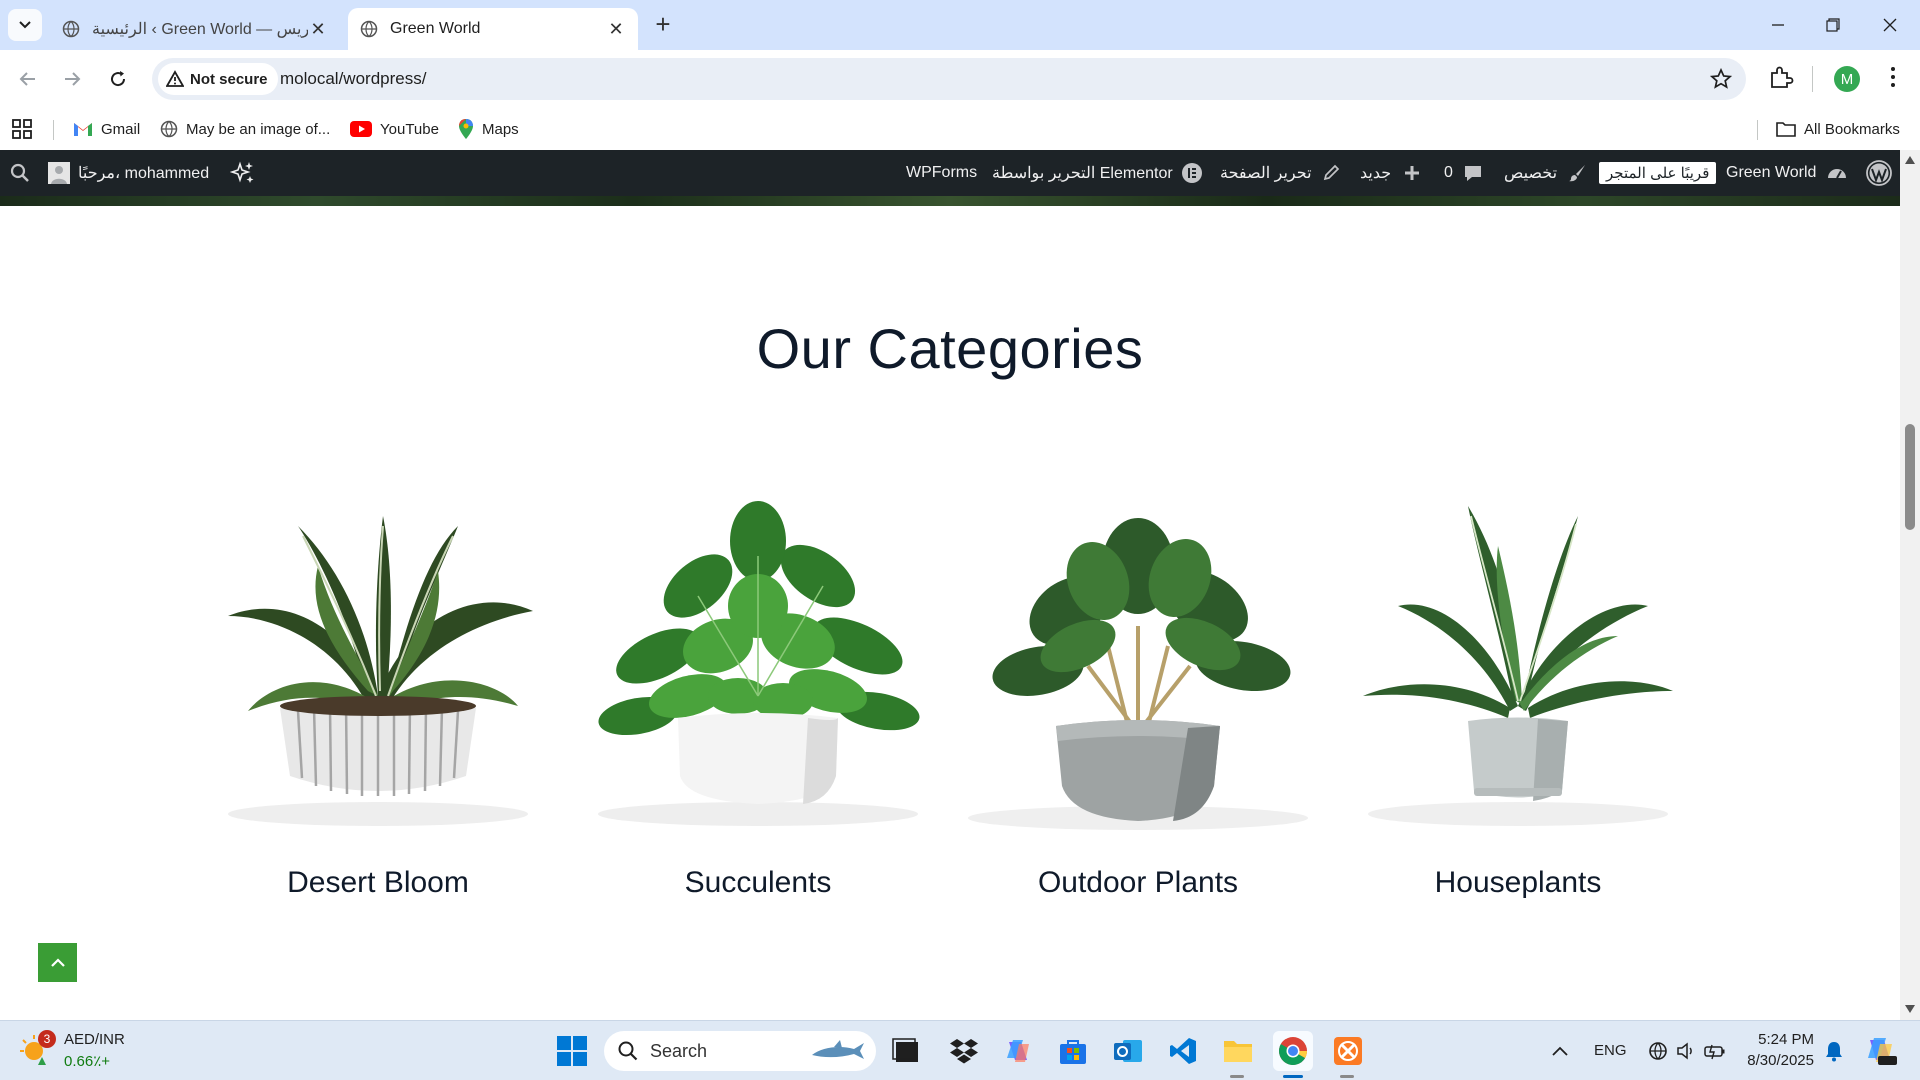 Image resolution: width=1920 pixels, height=1080 pixels. I want to click on tab-wordpress-admin: الرئيسية ‹ Green World — ووردبريس ✕, so click(195, 29).